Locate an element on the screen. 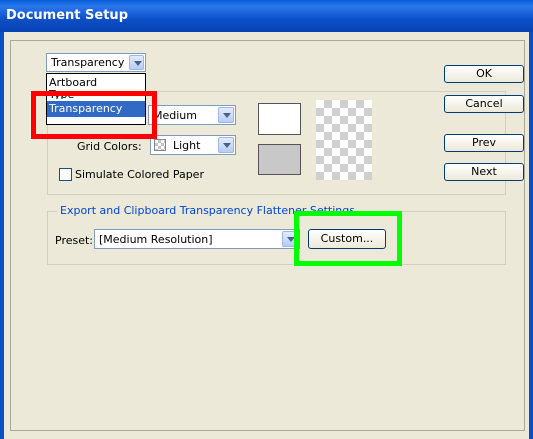  window-title: Document Setup is located at coordinates (67, 15).